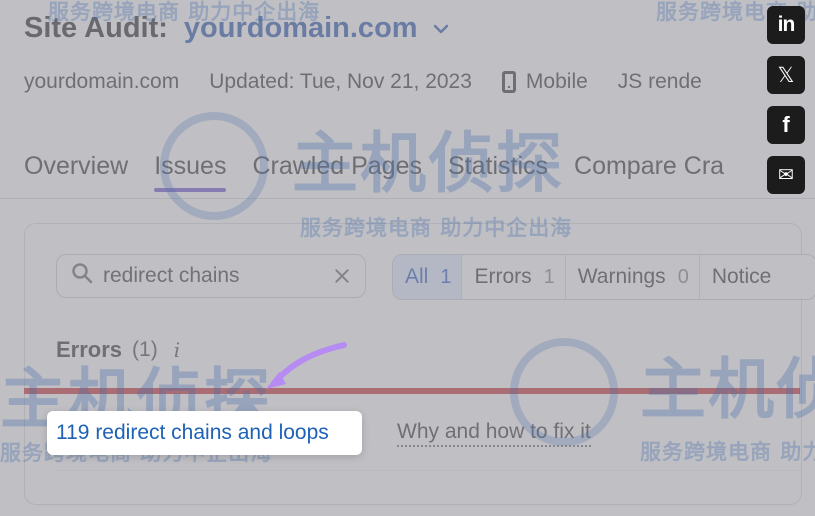  I want to click on linkedin-glyph: in, so click(786, 24).